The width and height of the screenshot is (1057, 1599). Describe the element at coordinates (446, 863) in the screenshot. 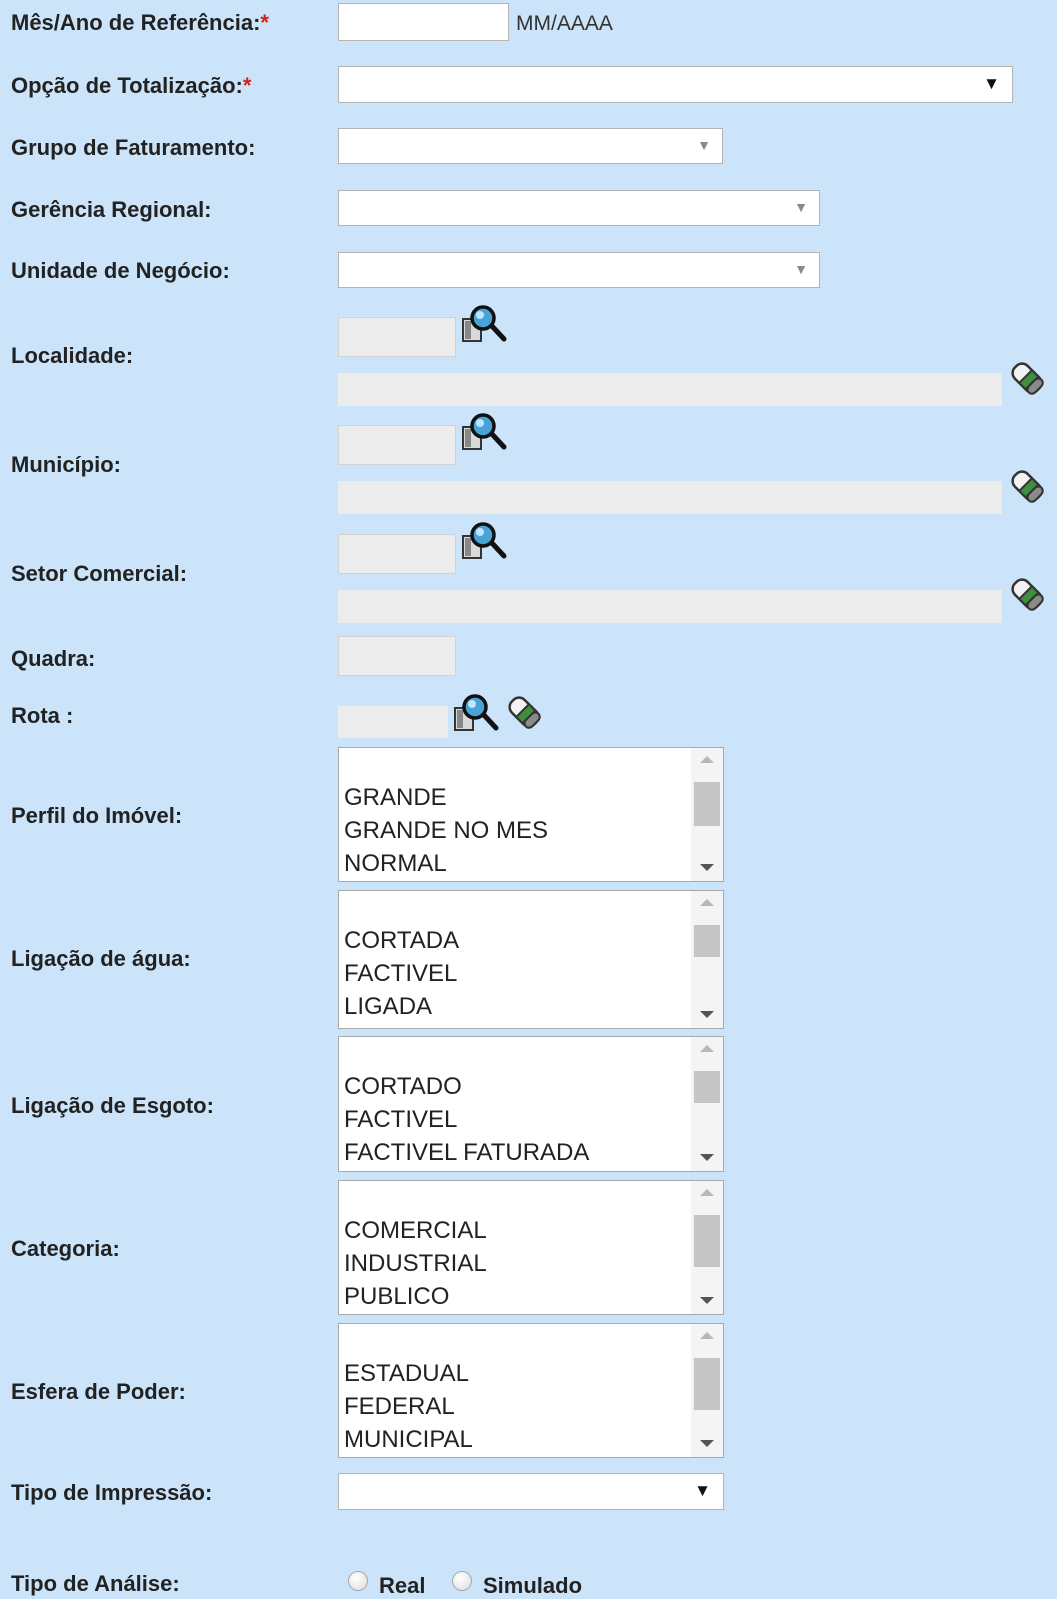

I see `list-option: NORMAL` at that location.